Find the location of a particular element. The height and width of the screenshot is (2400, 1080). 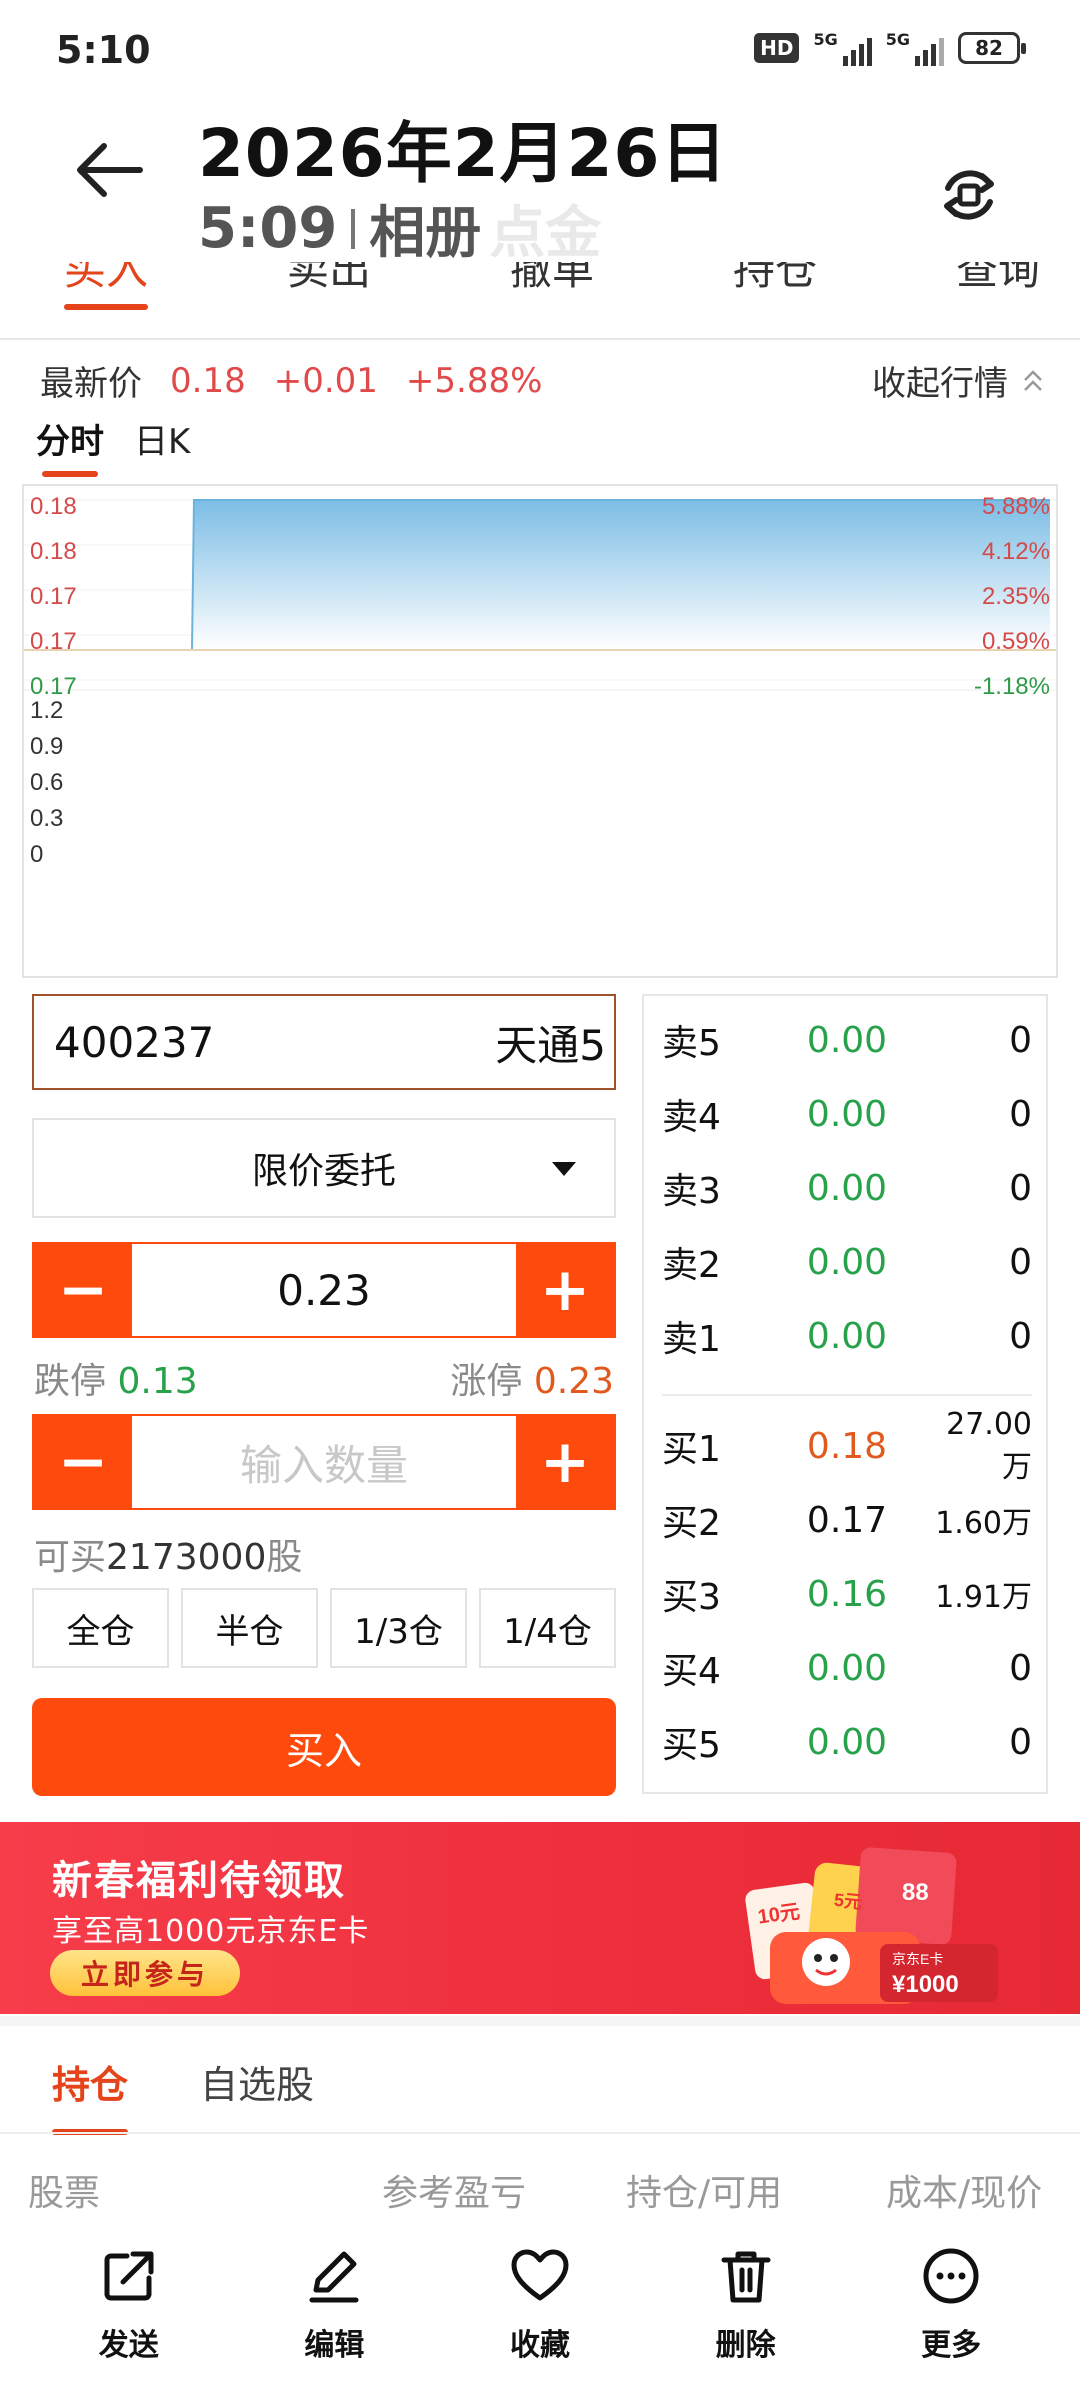

tab-sell: 卖出 is located at coordinates (329, 279).